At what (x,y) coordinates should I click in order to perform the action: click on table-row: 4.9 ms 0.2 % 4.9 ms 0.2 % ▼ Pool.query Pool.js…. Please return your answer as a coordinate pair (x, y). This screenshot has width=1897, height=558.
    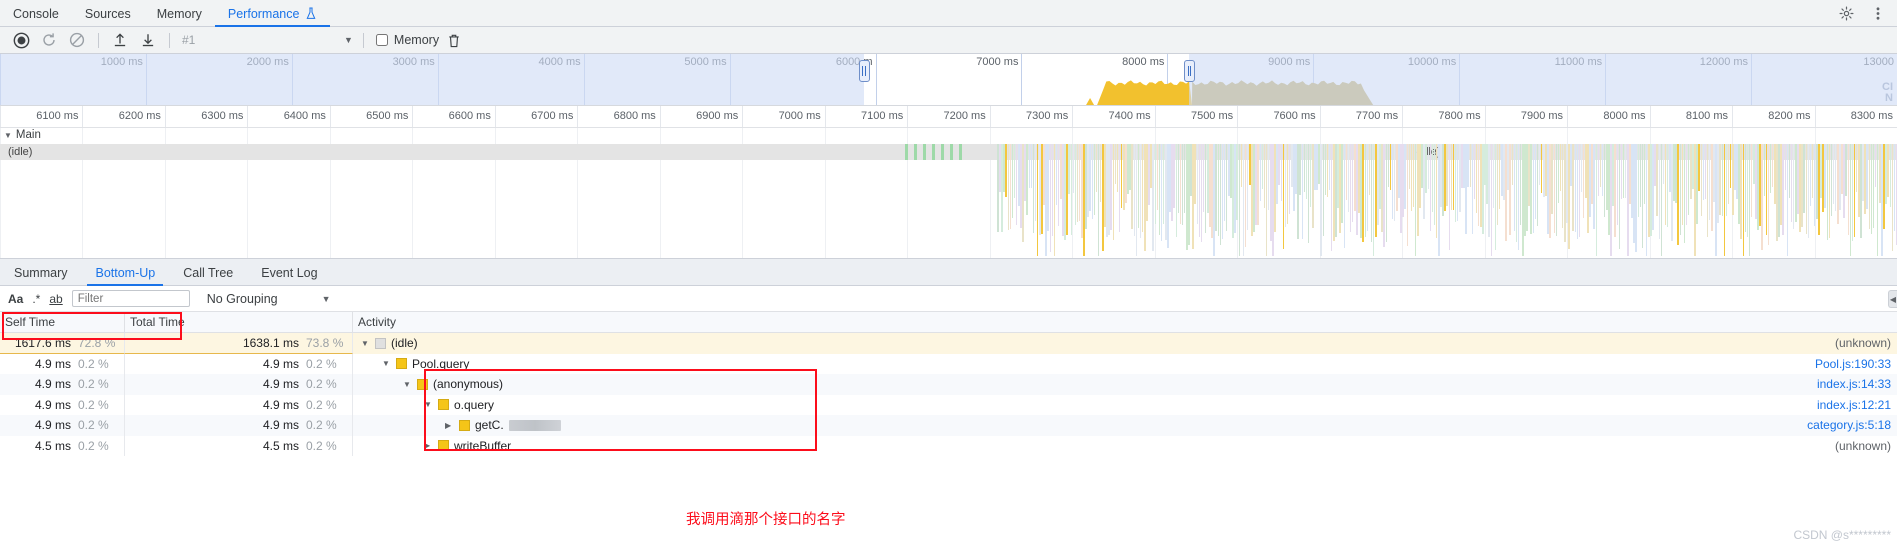
    Looking at the image, I should click on (948, 363).